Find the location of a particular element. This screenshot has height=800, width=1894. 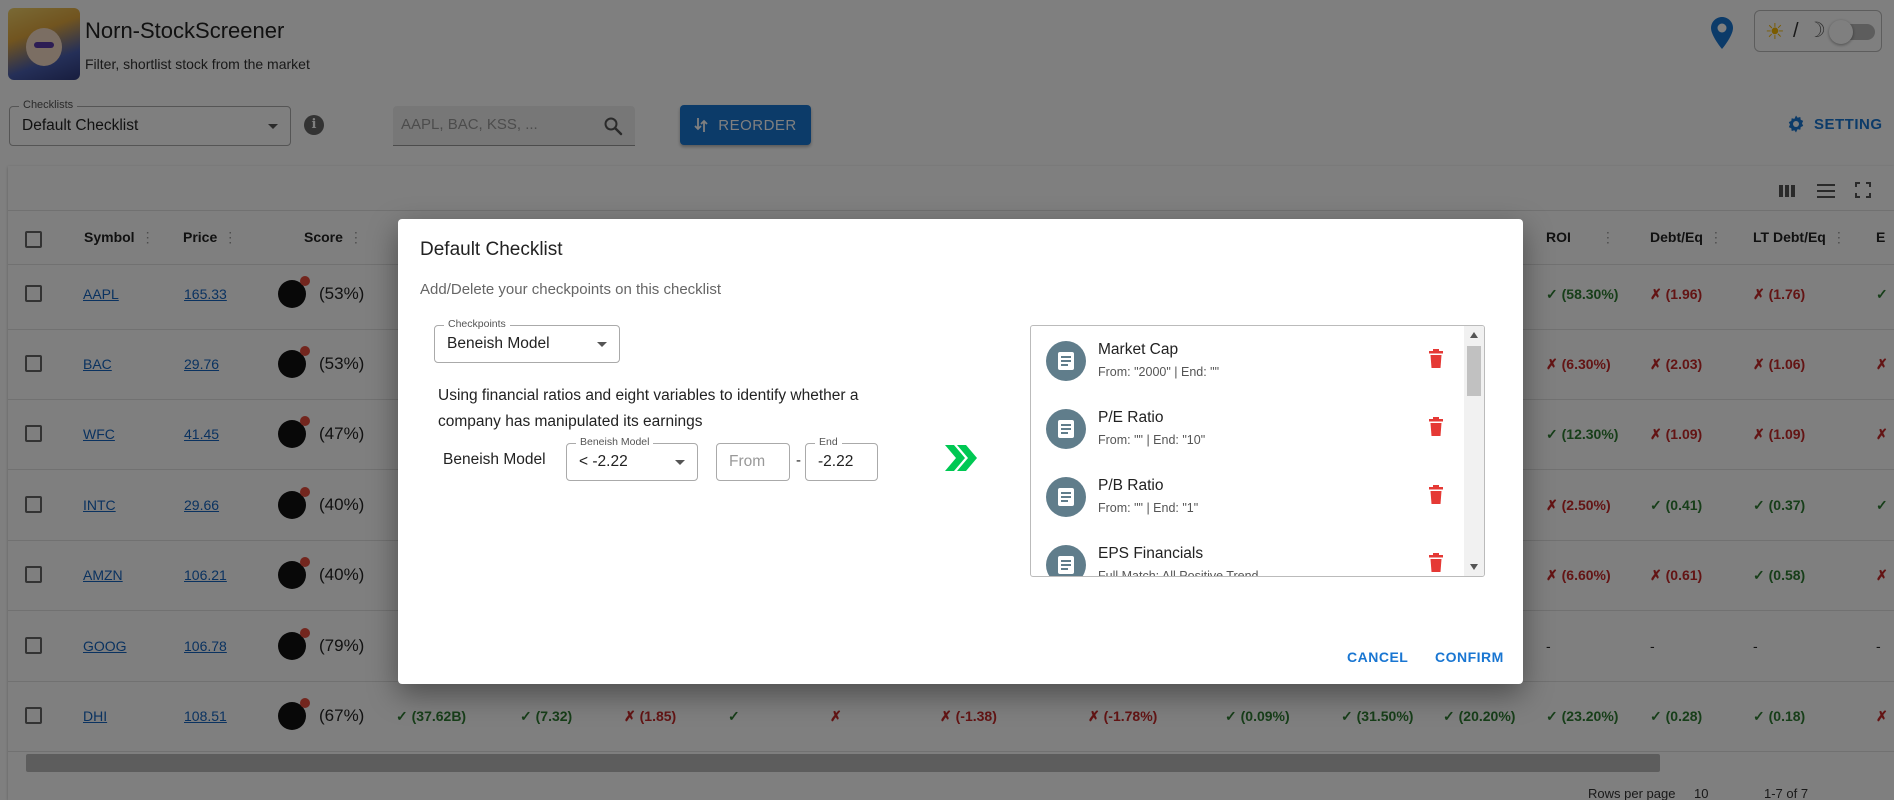

checkpoints-value: Beneish Model is located at coordinates (498, 343).